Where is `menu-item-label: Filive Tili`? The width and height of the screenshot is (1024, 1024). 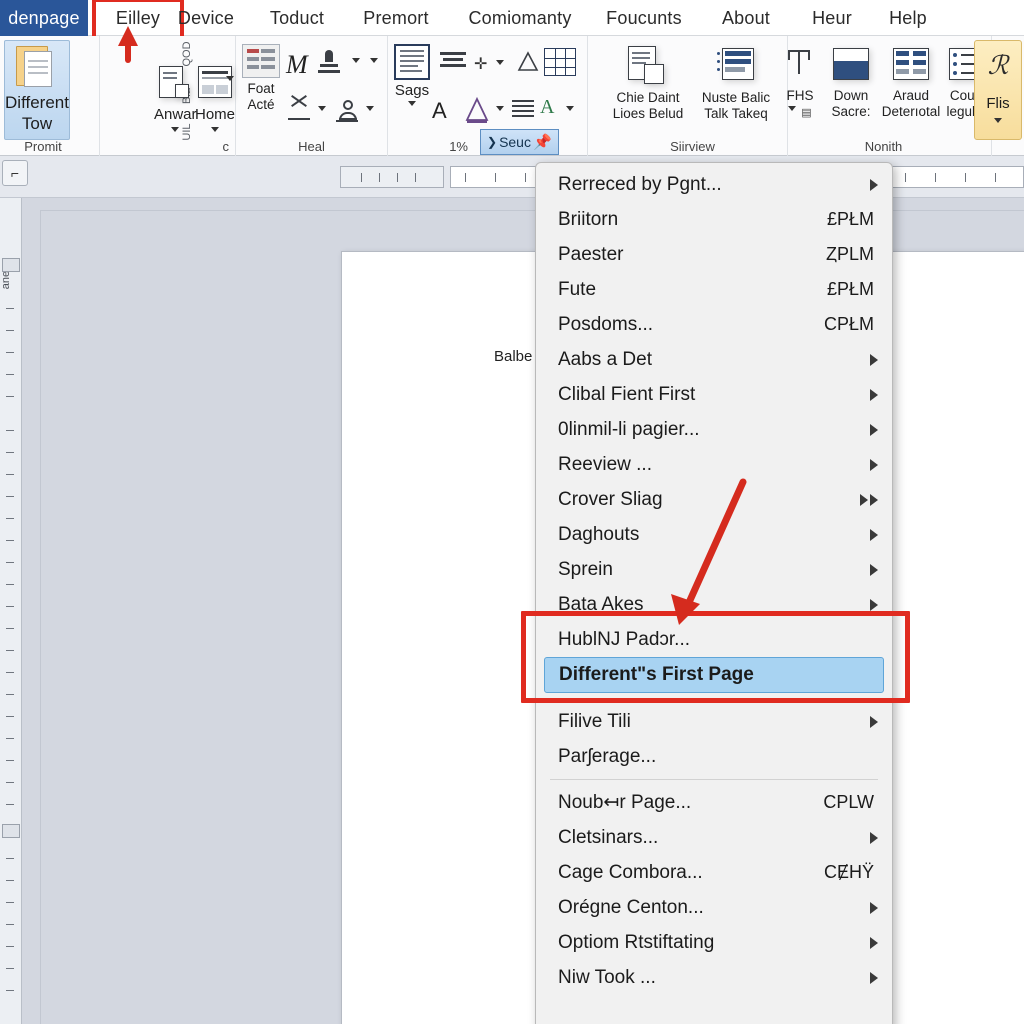
menu-item-label: Filive Tili is located at coordinates (594, 721).